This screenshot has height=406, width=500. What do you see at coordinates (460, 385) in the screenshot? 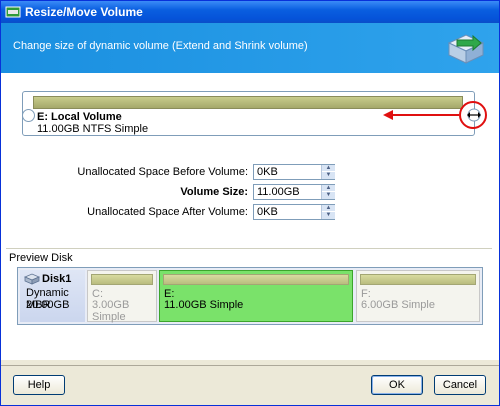
I see `cancel-button: Cancel` at bounding box center [460, 385].